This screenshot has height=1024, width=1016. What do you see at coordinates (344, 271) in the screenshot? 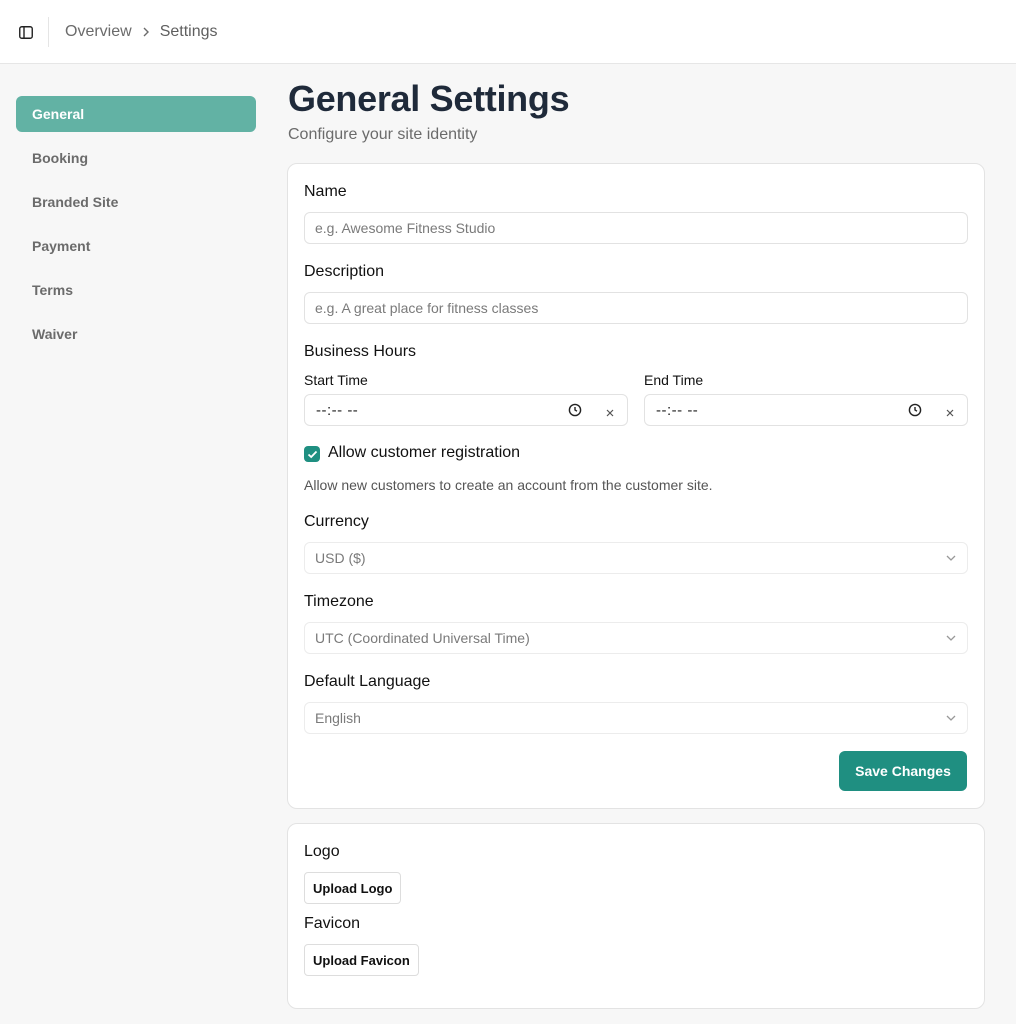
I see `description-label: Description` at bounding box center [344, 271].